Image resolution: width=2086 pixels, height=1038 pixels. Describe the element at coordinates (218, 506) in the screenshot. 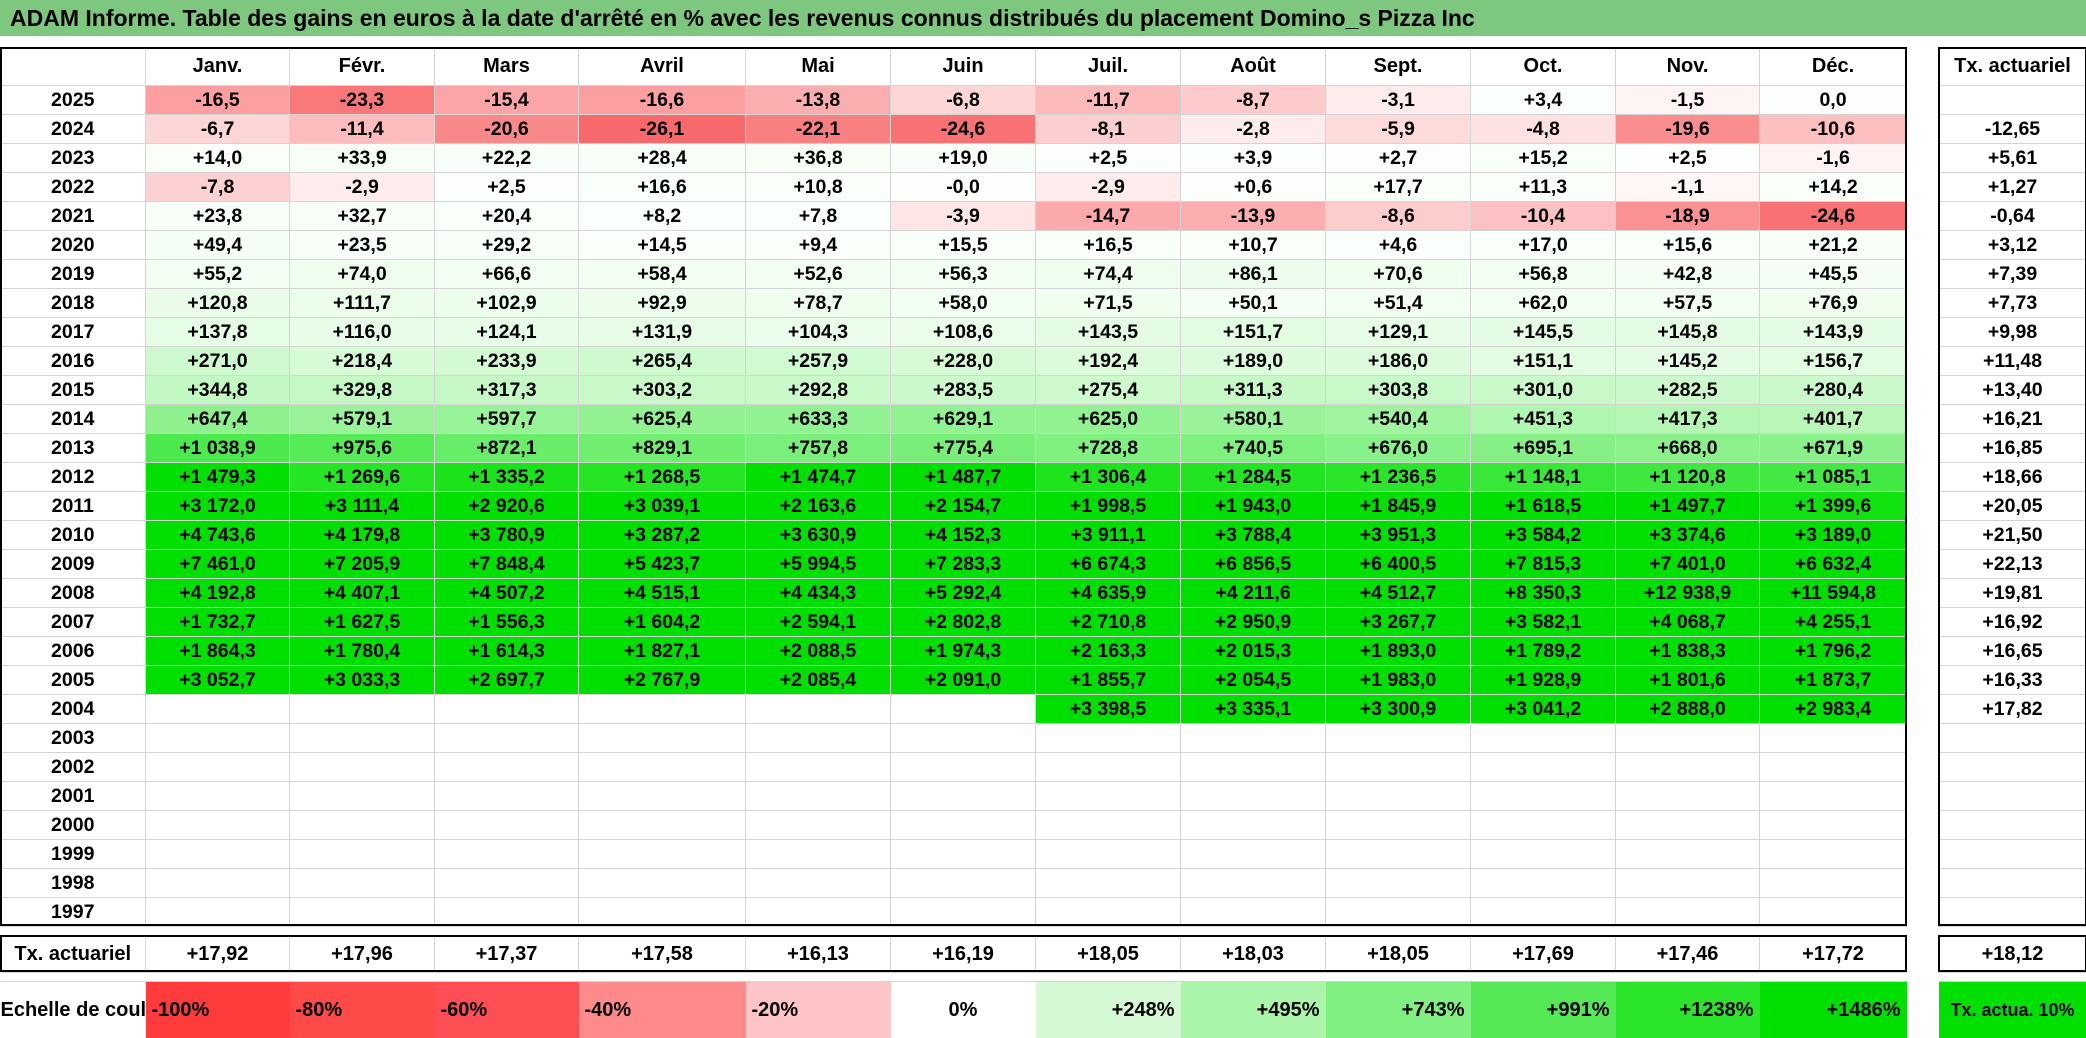

I see `gain-cell: +3 172,0` at that location.